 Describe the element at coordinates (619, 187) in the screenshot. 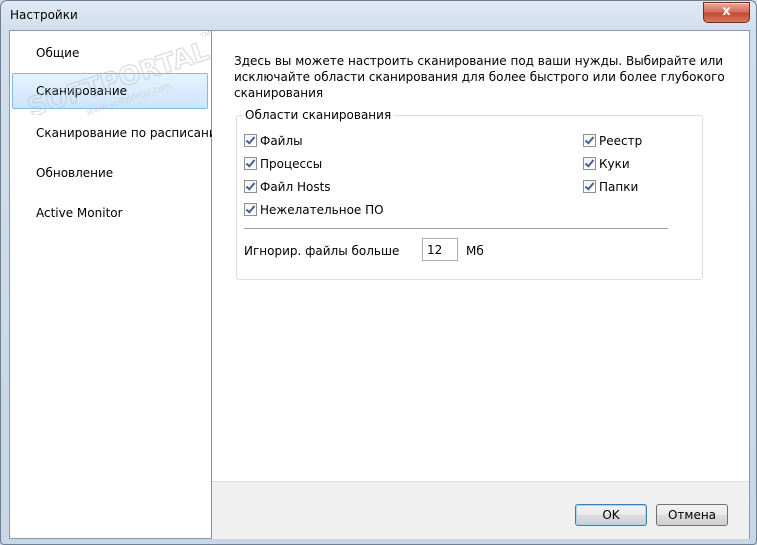

I see `folders-label: Папки` at that location.